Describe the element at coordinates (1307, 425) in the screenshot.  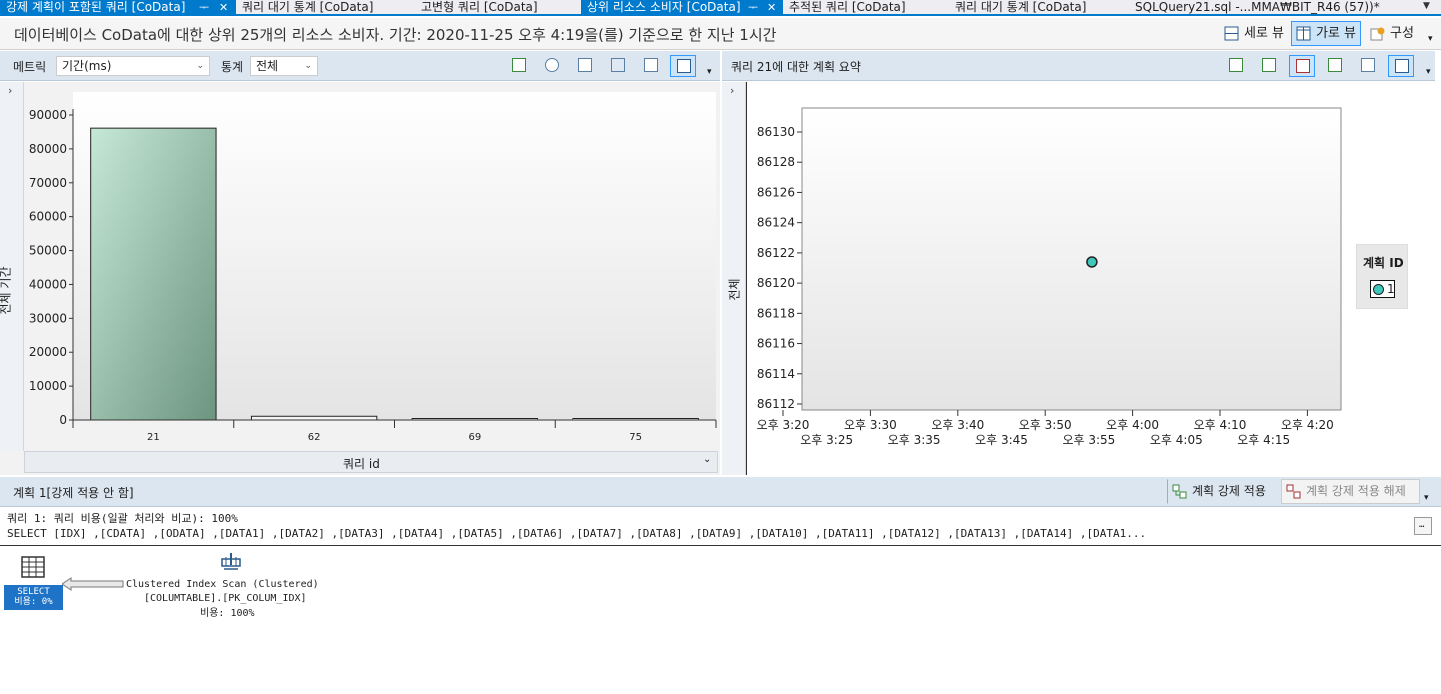
I see `x-tick-label: 오후 4:20` at that location.